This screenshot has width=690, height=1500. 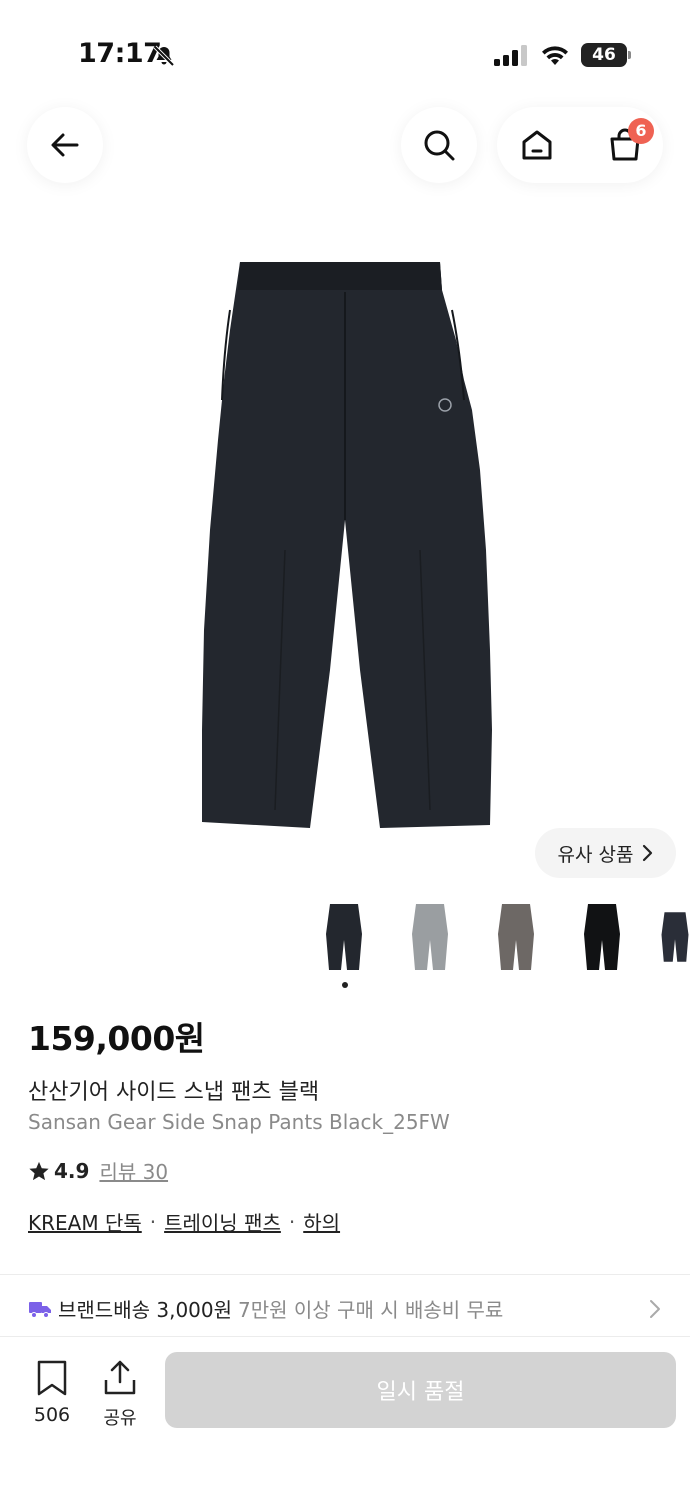 I want to click on share-icon, so click(x=120, y=1377).